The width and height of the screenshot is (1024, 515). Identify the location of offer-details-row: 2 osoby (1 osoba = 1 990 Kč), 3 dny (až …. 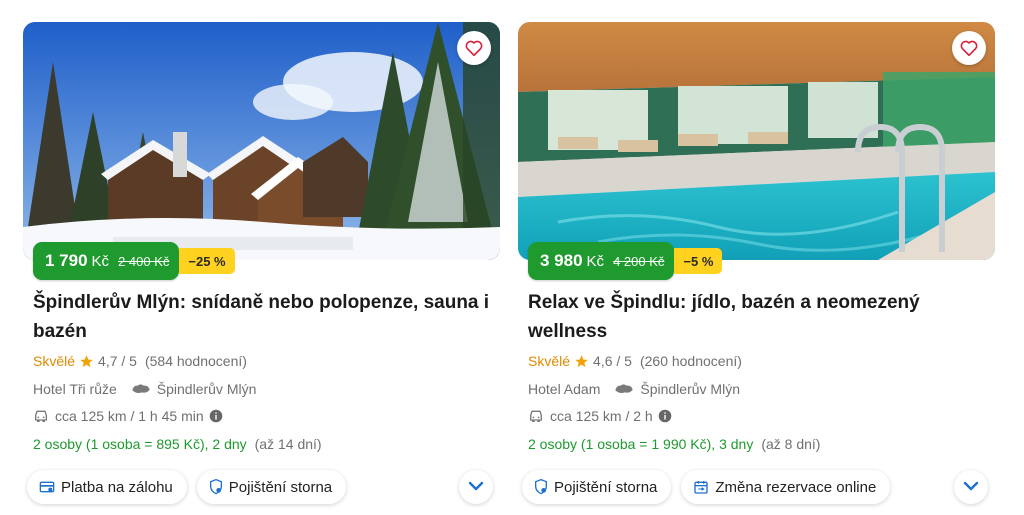
(674, 444).